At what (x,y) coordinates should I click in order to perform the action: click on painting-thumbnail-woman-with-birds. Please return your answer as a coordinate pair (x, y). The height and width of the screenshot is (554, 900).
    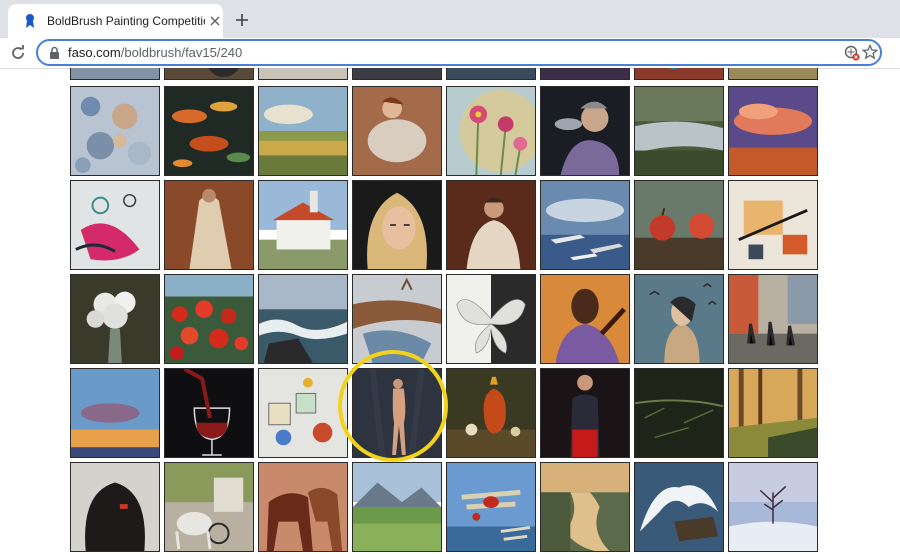
    Looking at the image, I should click on (679, 319).